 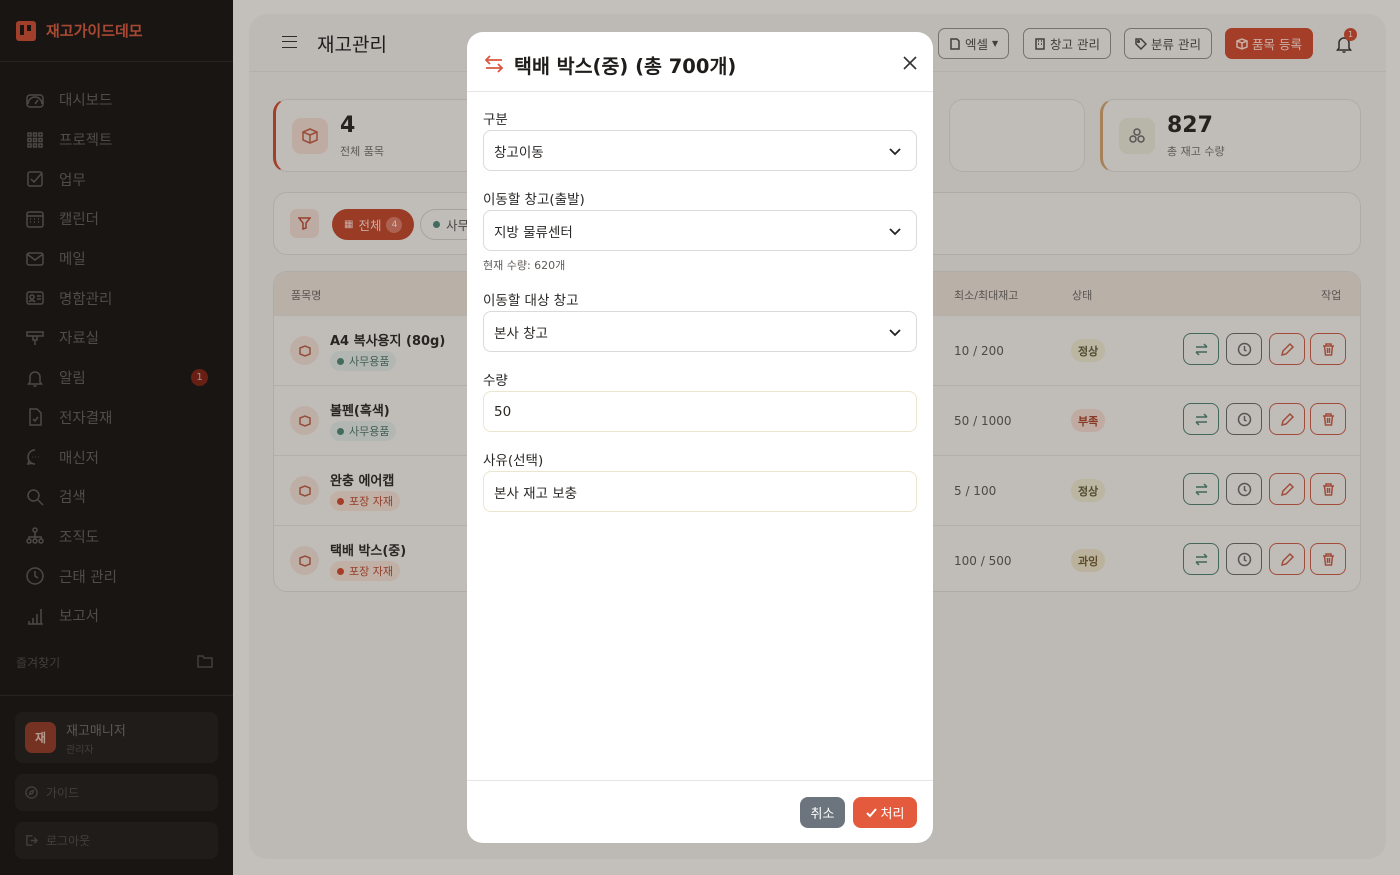 I want to click on to-warehouse-select: 본사 창고, so click(x=700, y=331).